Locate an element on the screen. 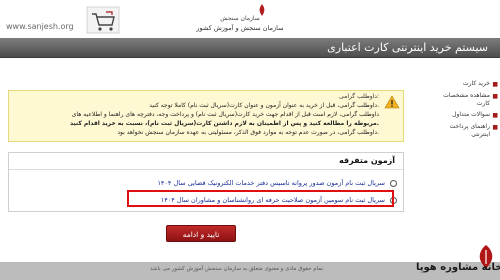 This screenshot has height=280, width=500. page-title: سیستم خرید اینترنتی کارت اعتباری is located at coordinates (407, 47).